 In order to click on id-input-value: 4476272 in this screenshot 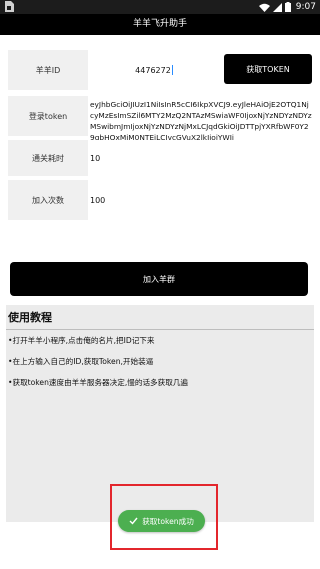, I will do `click(153, 70)`.